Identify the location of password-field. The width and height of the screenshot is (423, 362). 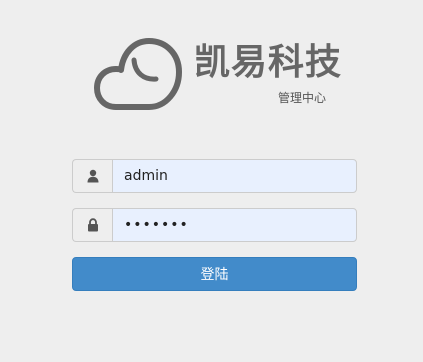
(214, 225).